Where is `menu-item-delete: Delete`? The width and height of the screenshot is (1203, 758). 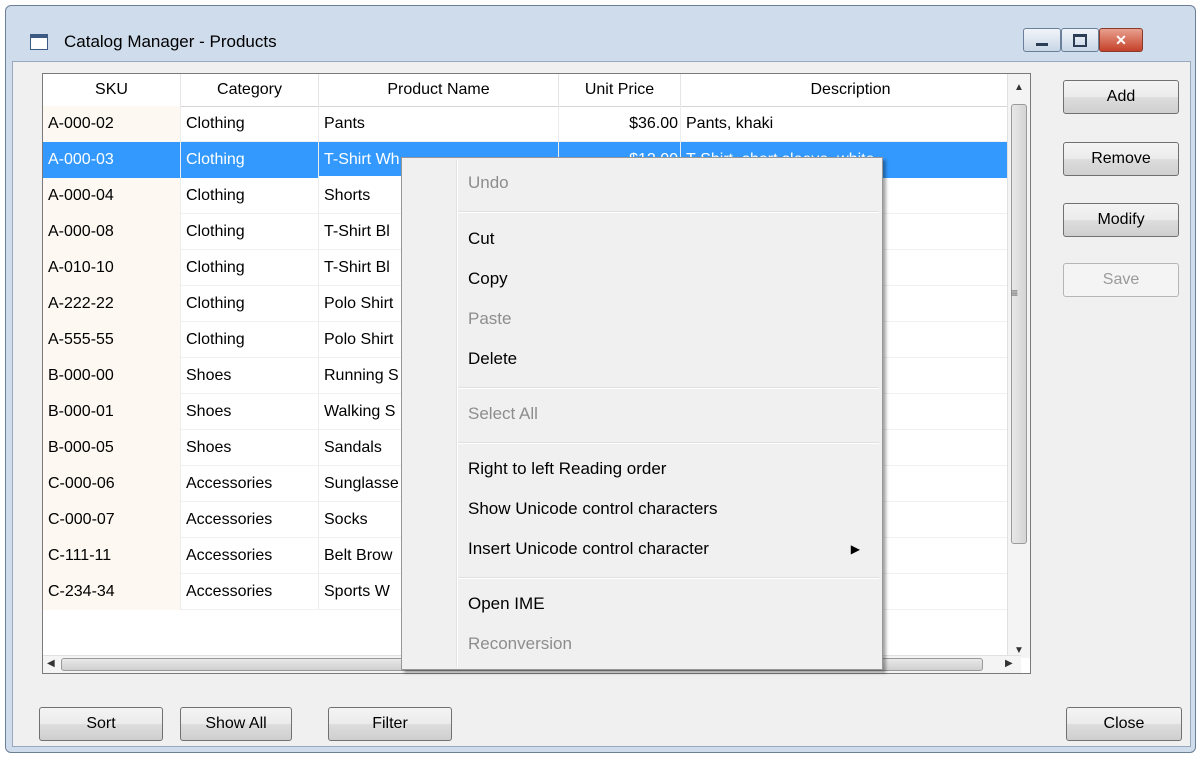 menu-item-delete: Delete is located at coordinates (492, 359).